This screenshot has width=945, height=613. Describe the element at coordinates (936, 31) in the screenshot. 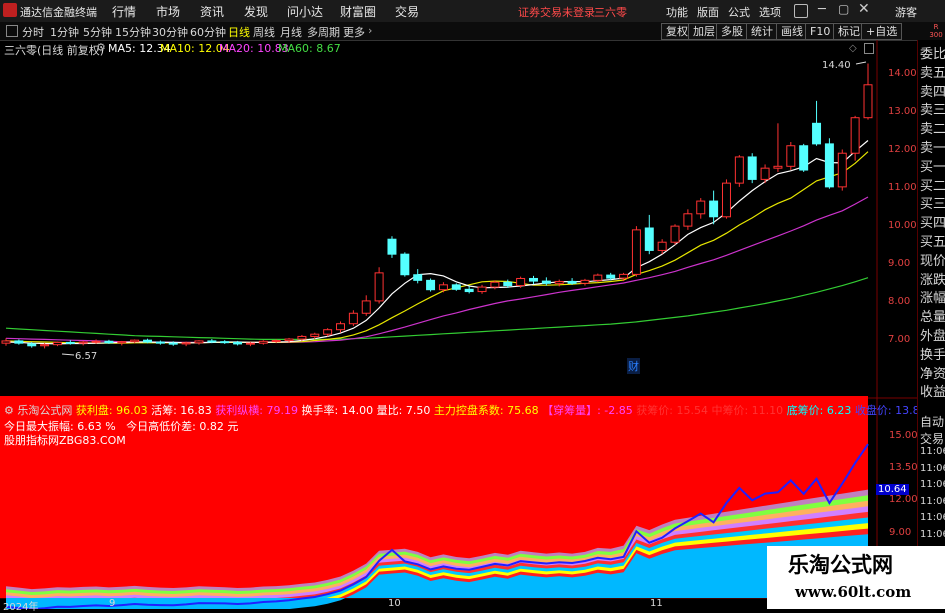

I see `corner-badge: R 300` at that location.